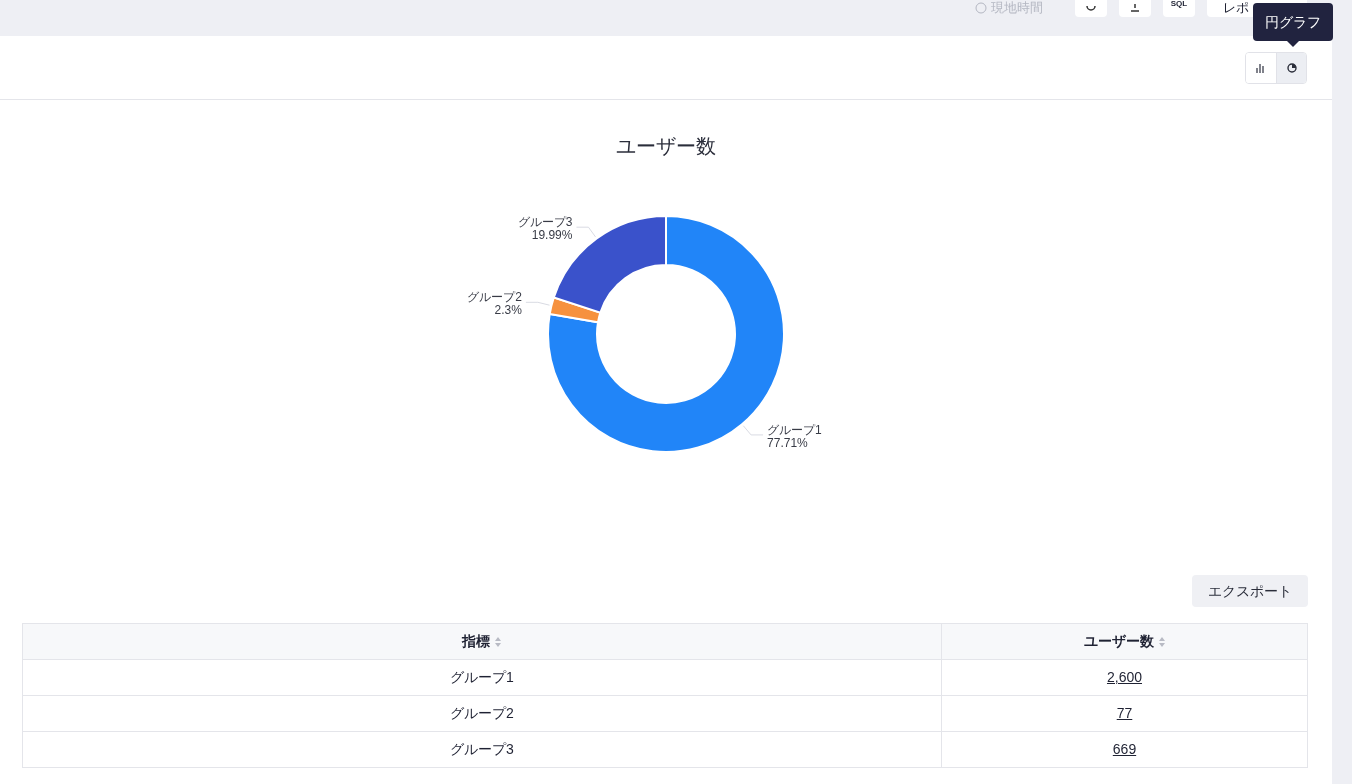 This screenshot has width=1352, height=784. I want to click on slice-label: グループ2, so click(494, 297).